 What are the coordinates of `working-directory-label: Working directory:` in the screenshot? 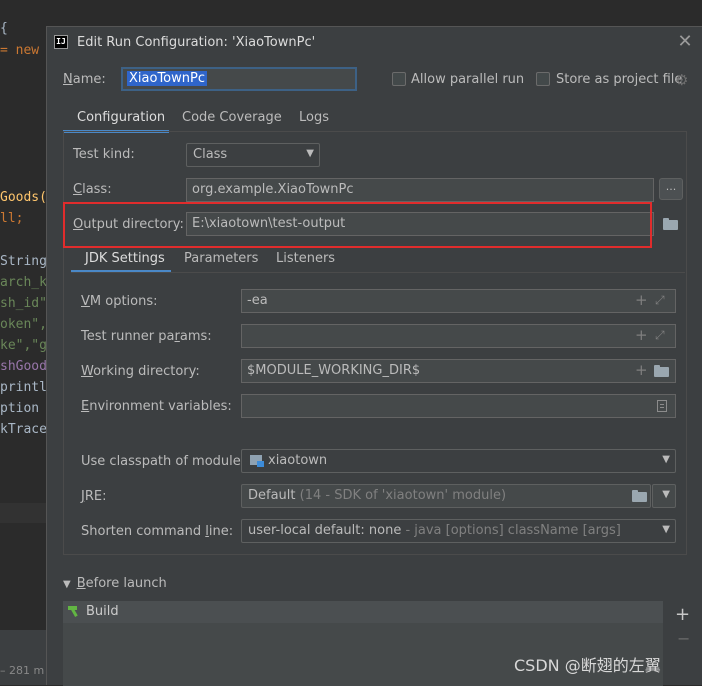 It's located at (140, 371).